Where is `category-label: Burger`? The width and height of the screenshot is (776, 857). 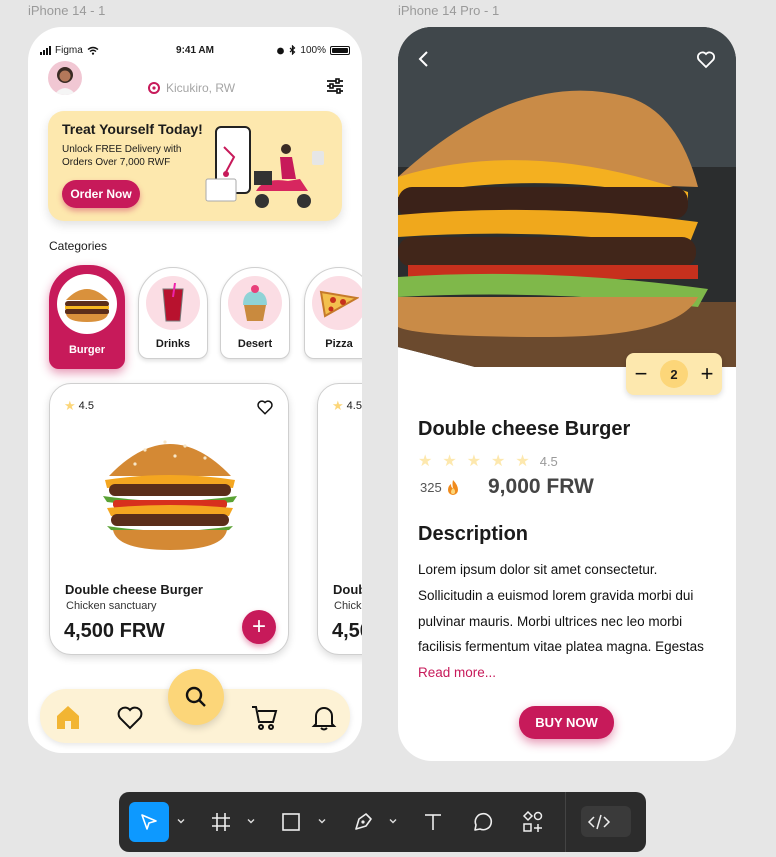
category-label: Burger is located at coordinates (87, 350).